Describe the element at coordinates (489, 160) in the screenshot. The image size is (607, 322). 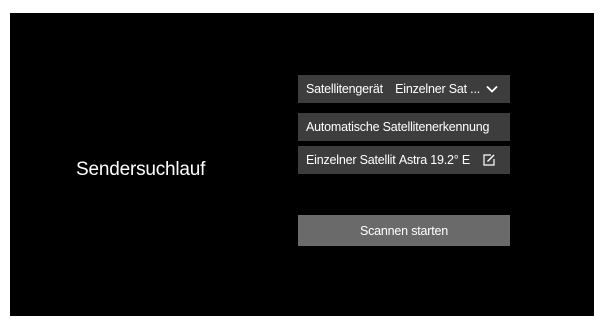
I see `edit-icon` at that location.